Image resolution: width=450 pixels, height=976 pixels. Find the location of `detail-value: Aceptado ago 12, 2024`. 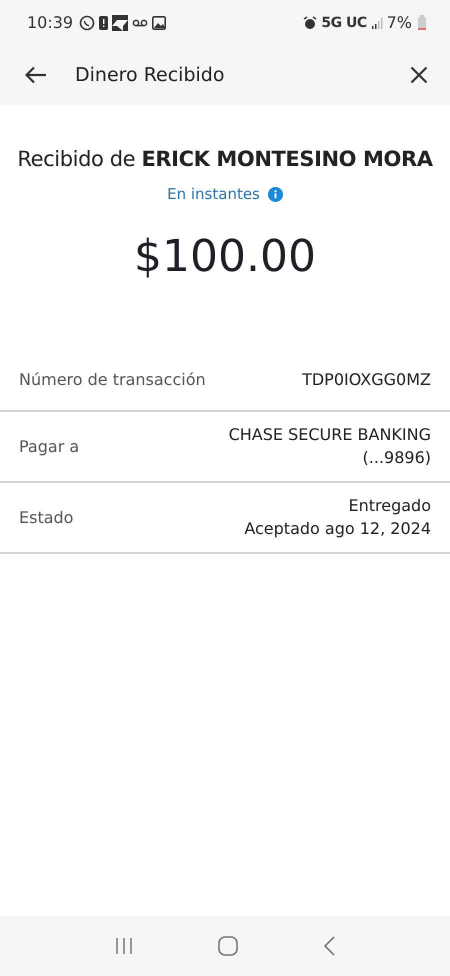

detail-value: Aceptado ago 12, 2024 is located at coordinates (337, 528).